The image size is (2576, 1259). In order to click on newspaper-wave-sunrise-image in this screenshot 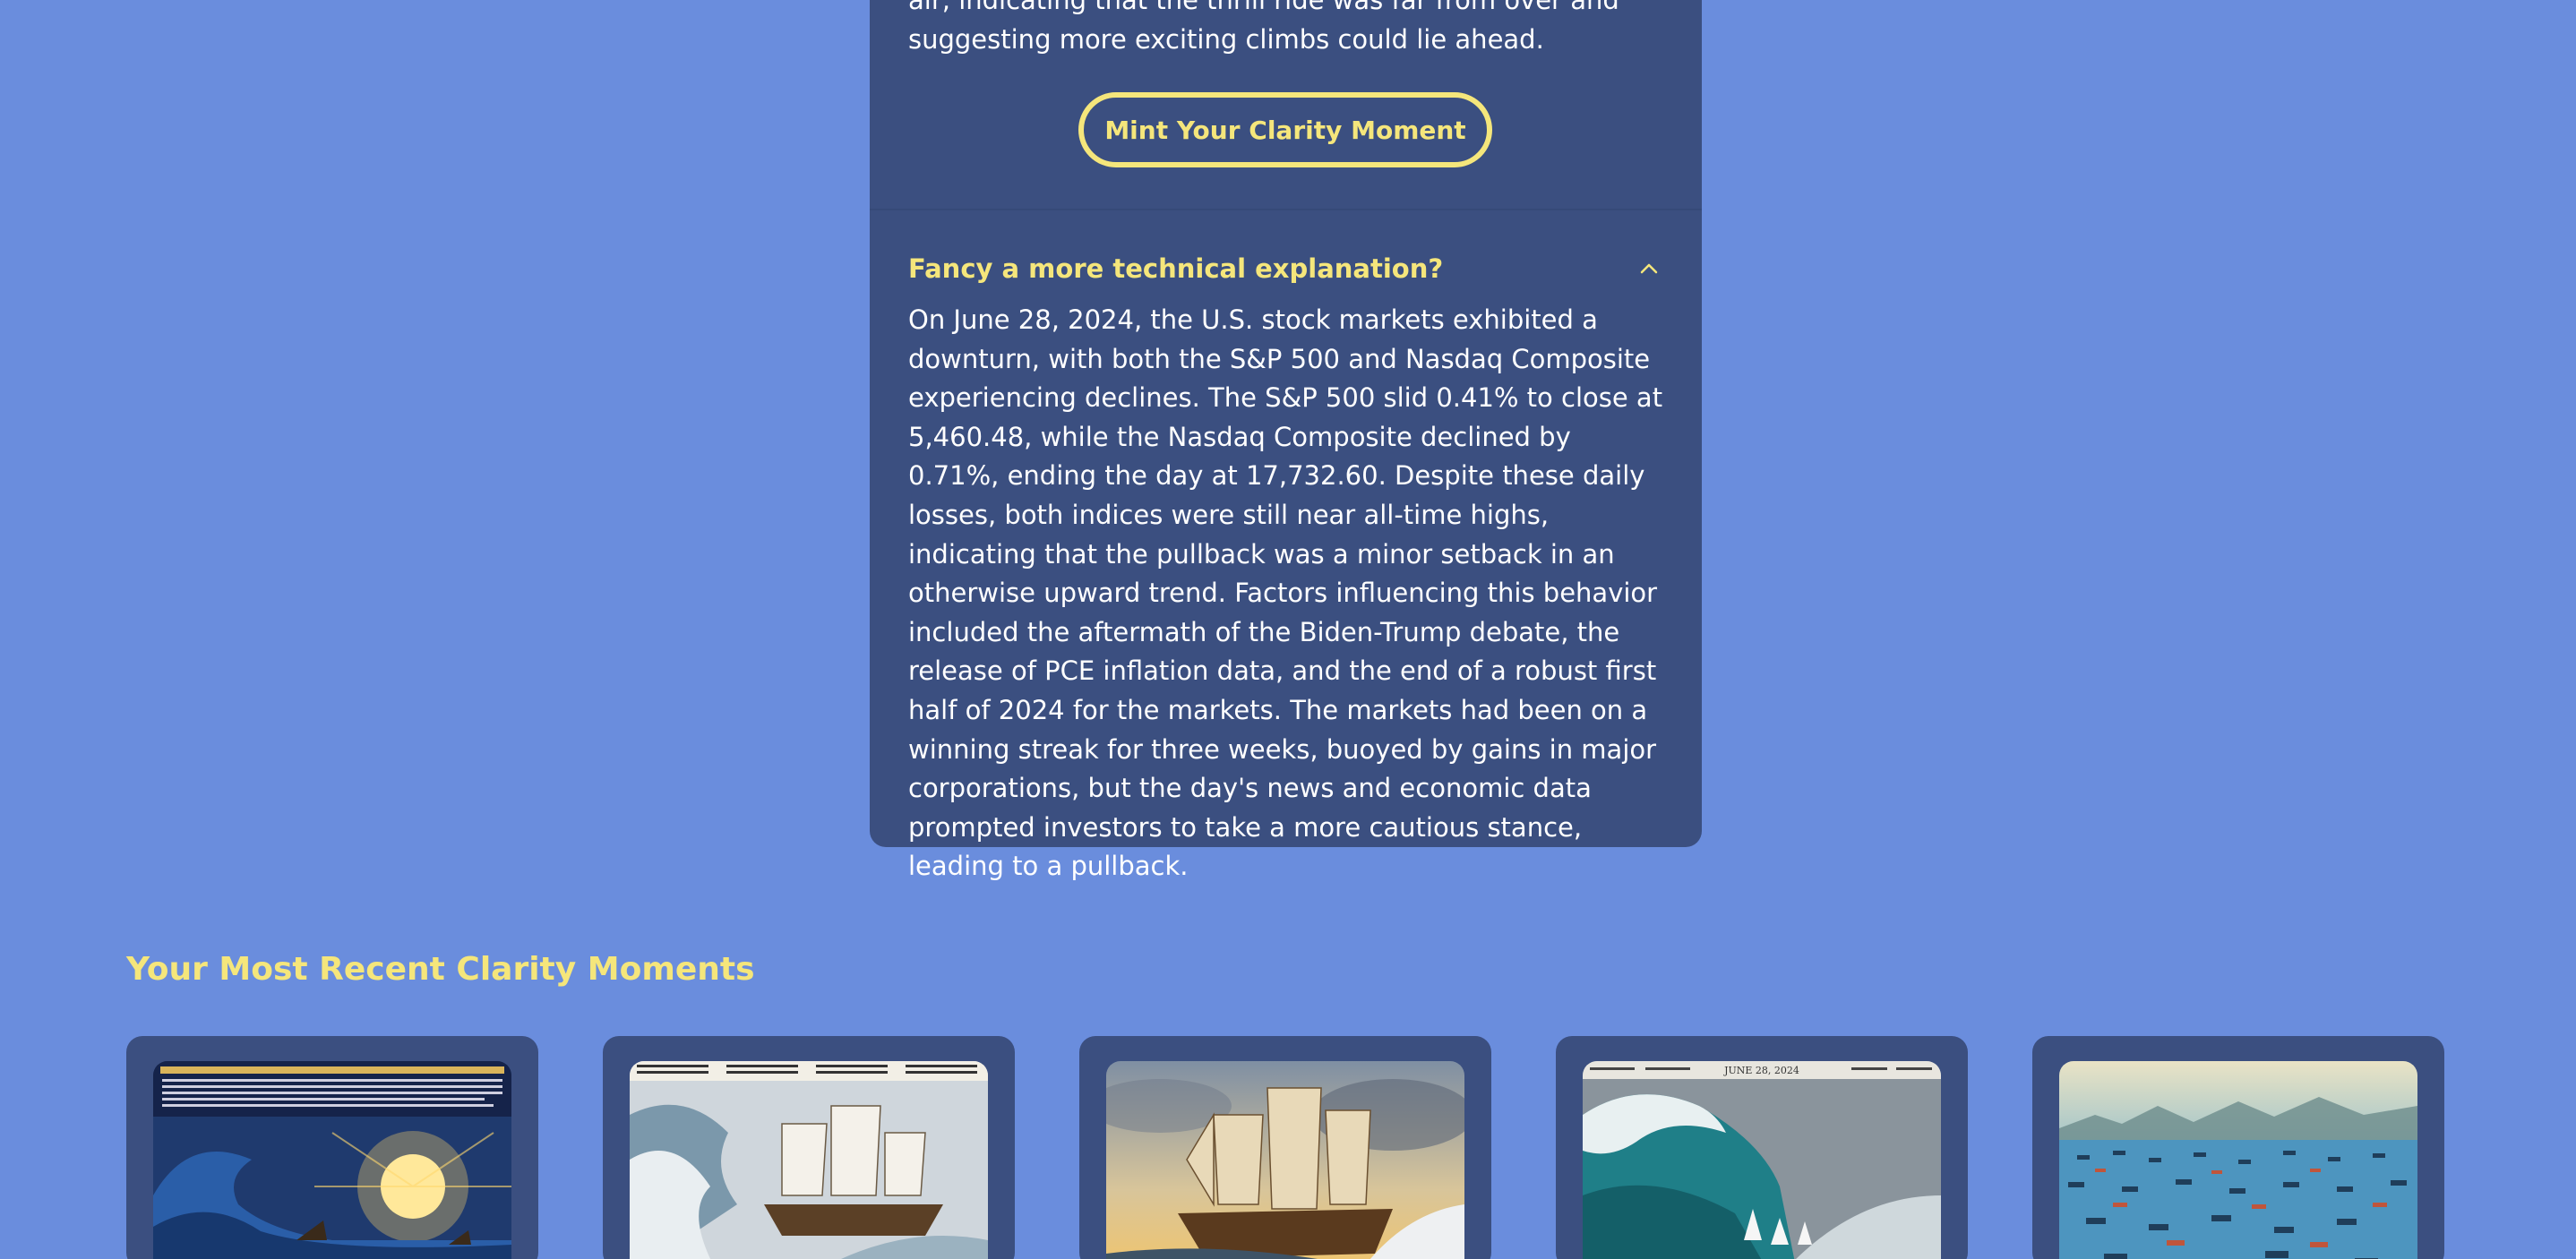, I will do `click(332, 1160)`.